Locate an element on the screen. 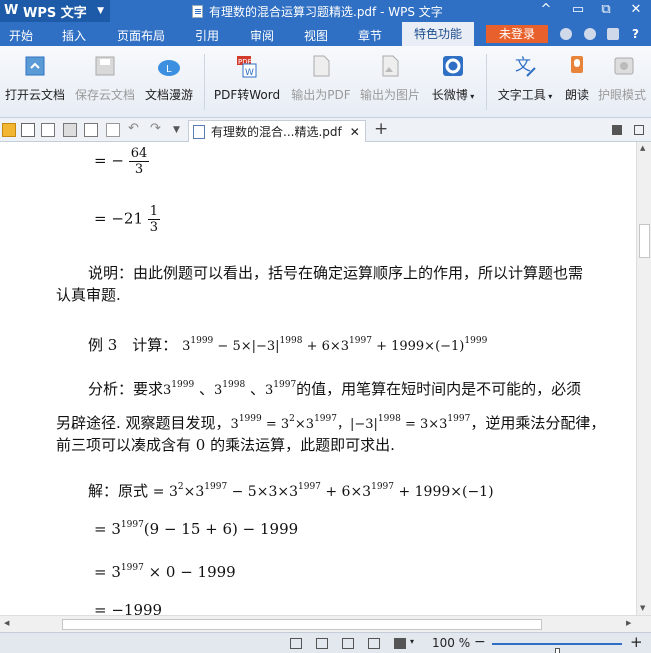 The width and height of the screenshot is (651, 653). open-folder-icon is located at coordinates (9, 130).